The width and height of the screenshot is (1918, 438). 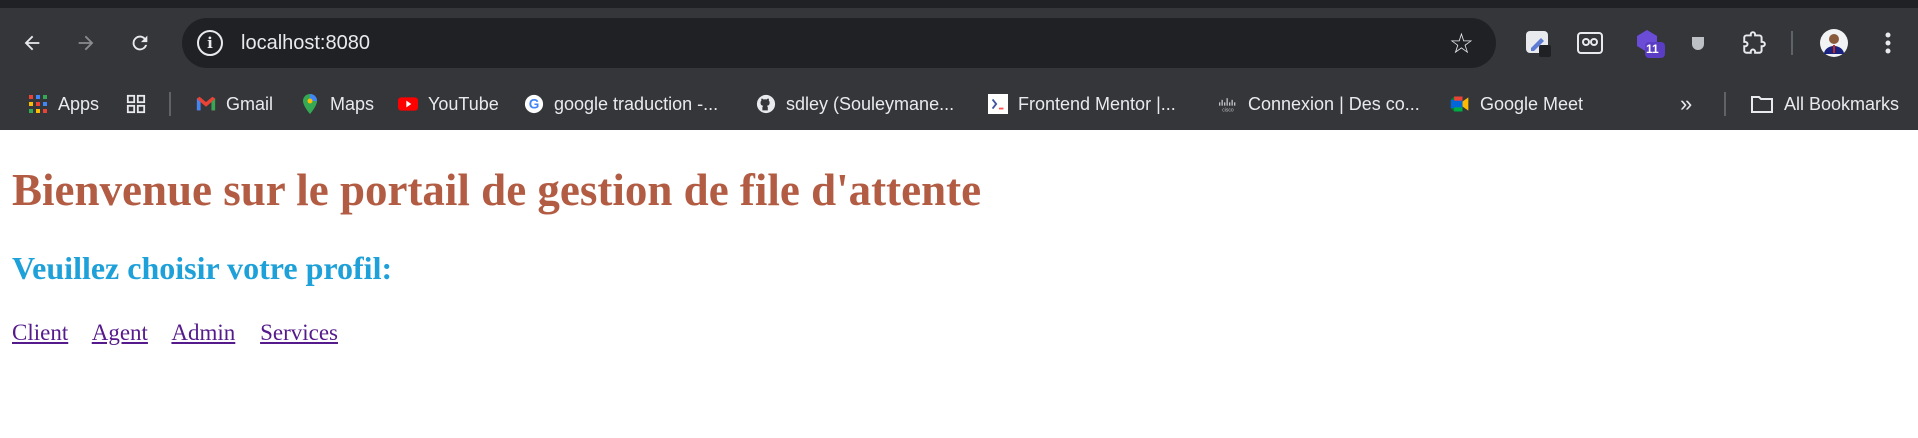 I want to click on maps-pin-icon, so click(x=310, y=104).